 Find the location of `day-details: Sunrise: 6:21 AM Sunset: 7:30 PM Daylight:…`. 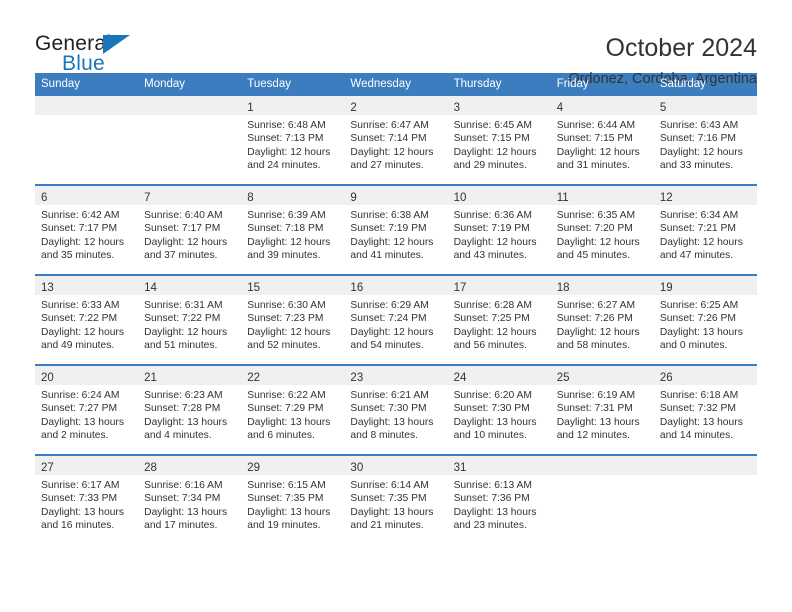

day-details: Sunrise: 6:21 AM Sunset: 7:30 PM Daylight:… is located at coordinates (395, 419).